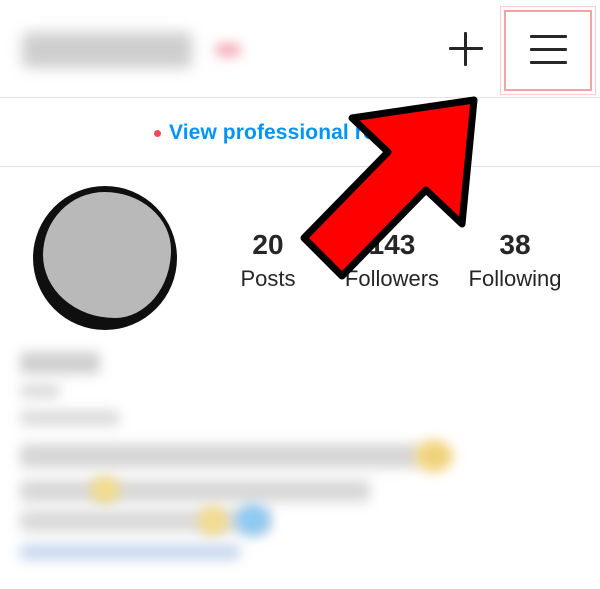  I want to click on view-professional-link: View professional re, so click(264, 133).